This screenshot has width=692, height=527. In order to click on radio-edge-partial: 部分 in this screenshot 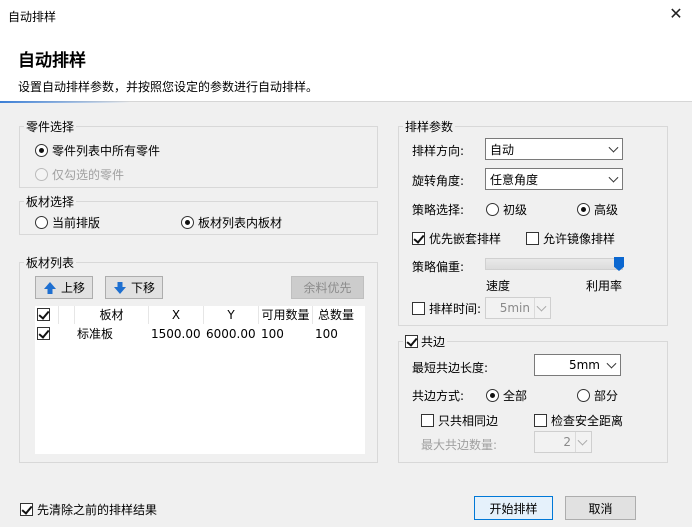, I will do `click(597, 395)`.